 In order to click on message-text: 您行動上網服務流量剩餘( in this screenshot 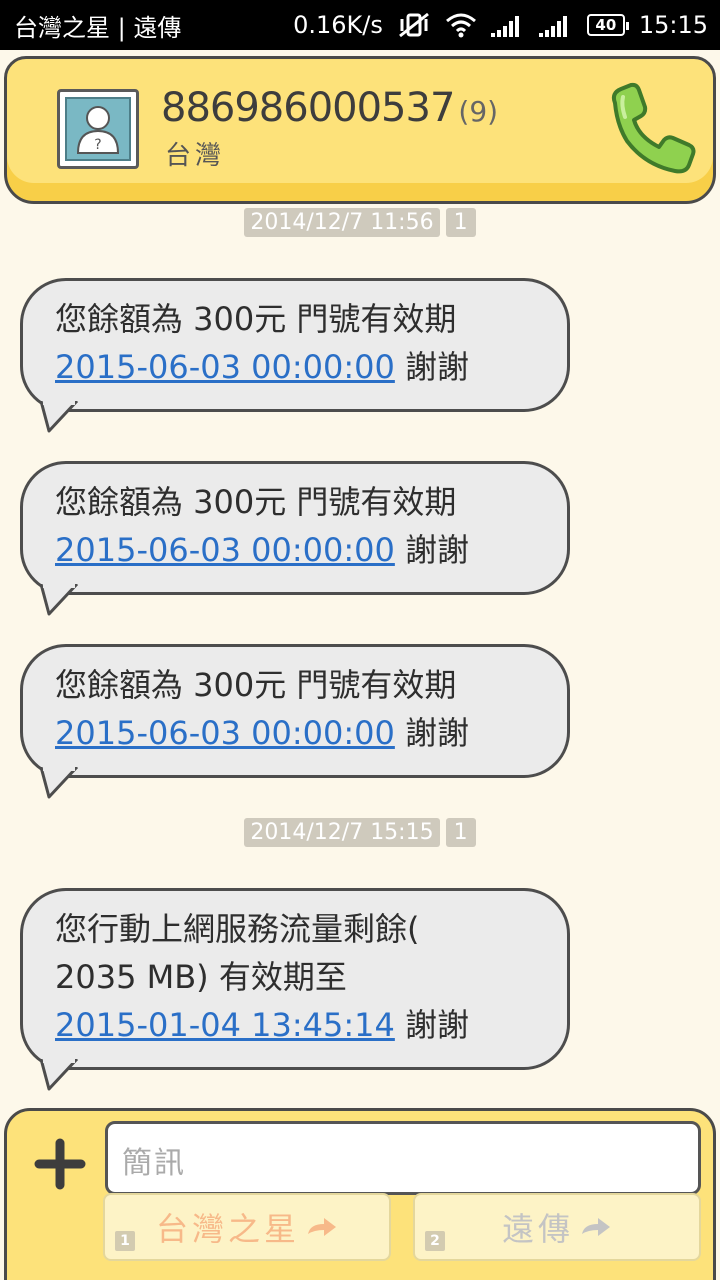, I will do `click(237, 929)`.